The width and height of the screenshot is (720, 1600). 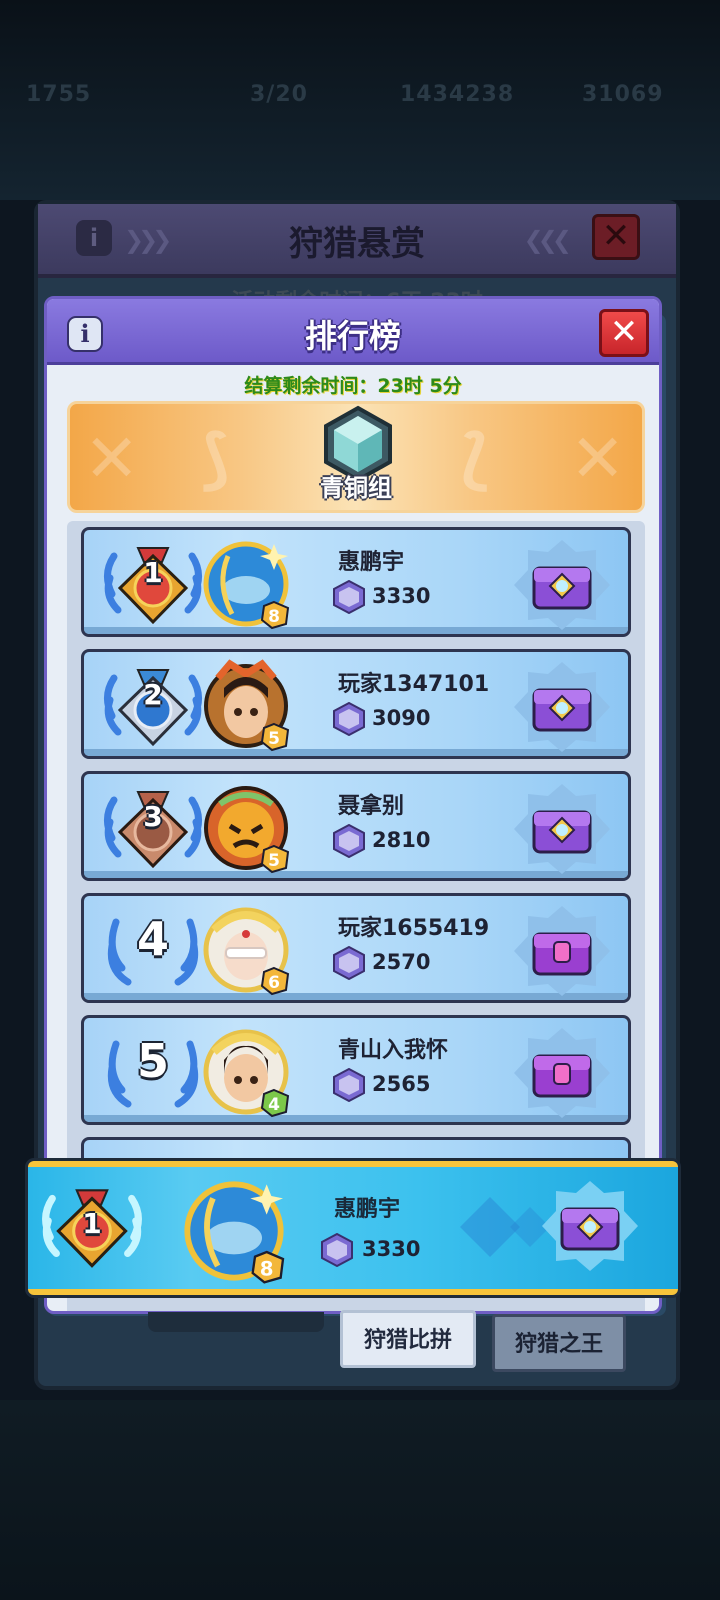 I want to click on modal-header: i 排行榜 ✕, so click(x=353, y=332).